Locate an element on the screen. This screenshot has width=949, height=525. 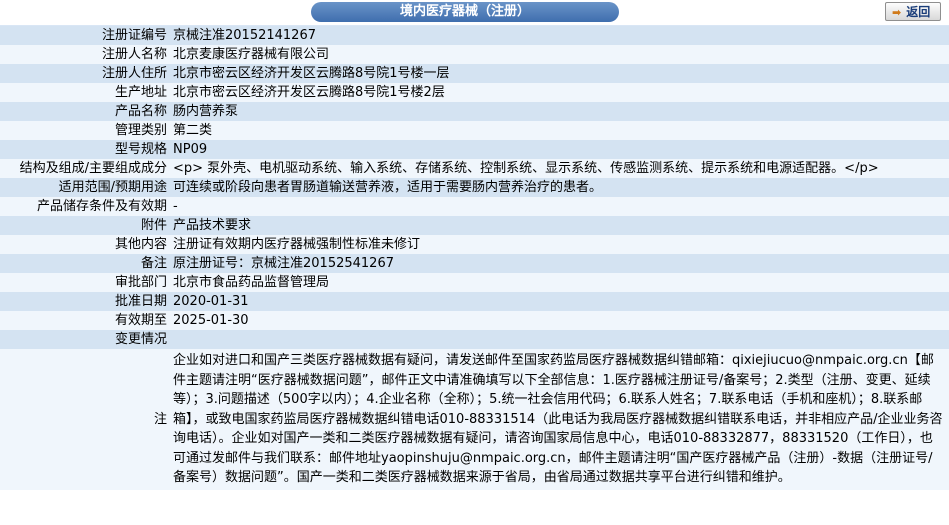
page-title: 境内医疗器械（注册） is located at coordinates (465, 12).